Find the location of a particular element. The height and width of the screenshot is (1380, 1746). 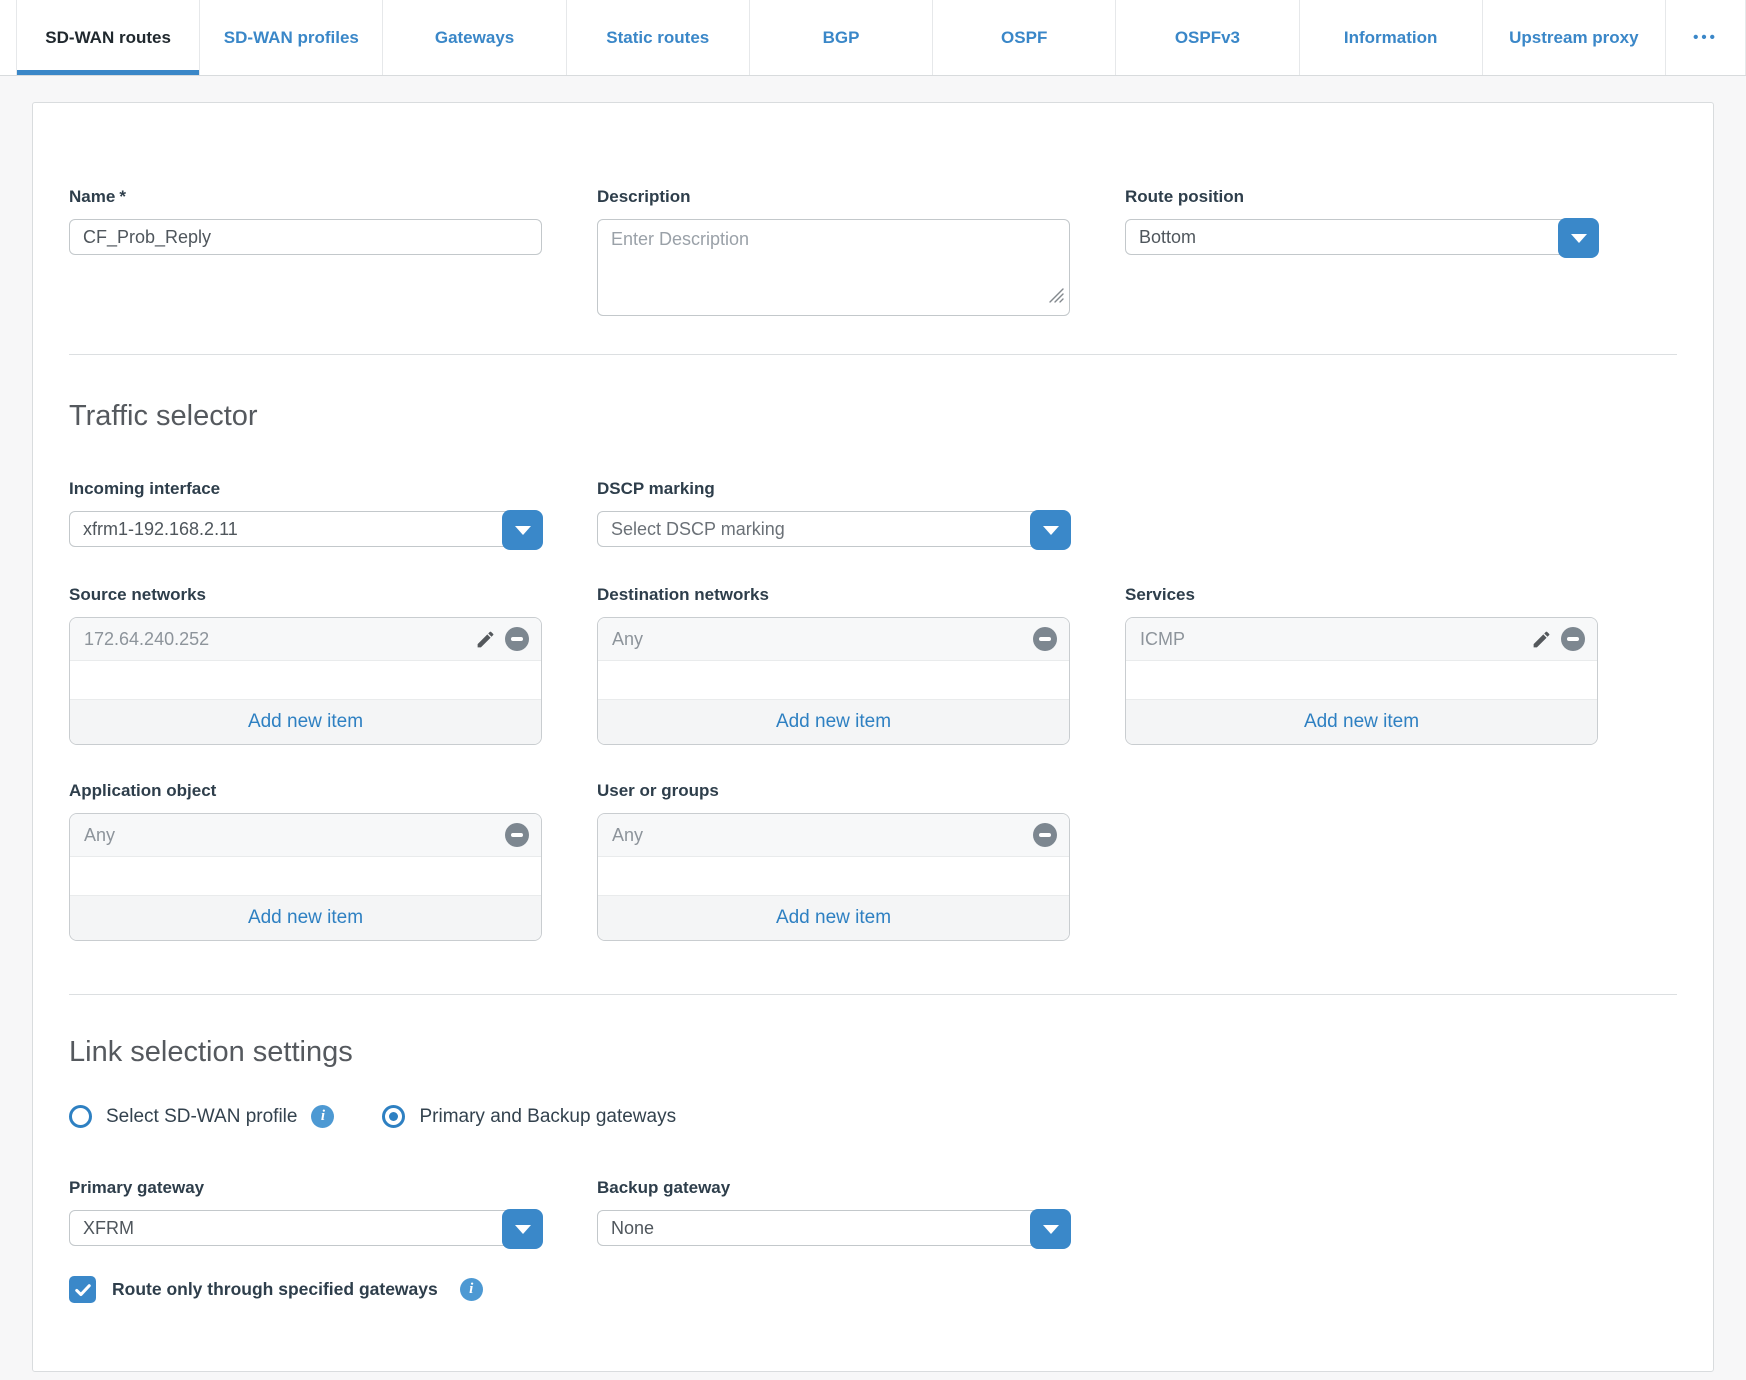

name-input is located at coordinates (305, 237).